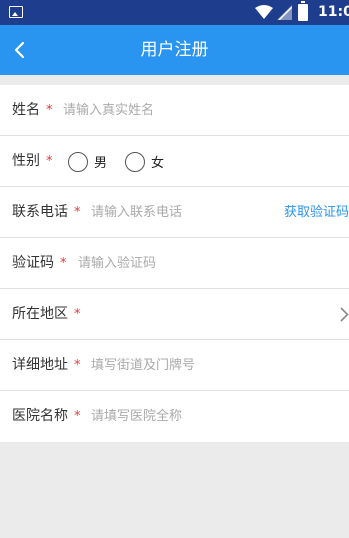  I want to click on name-row: 姓名 *, so click(174, 110).